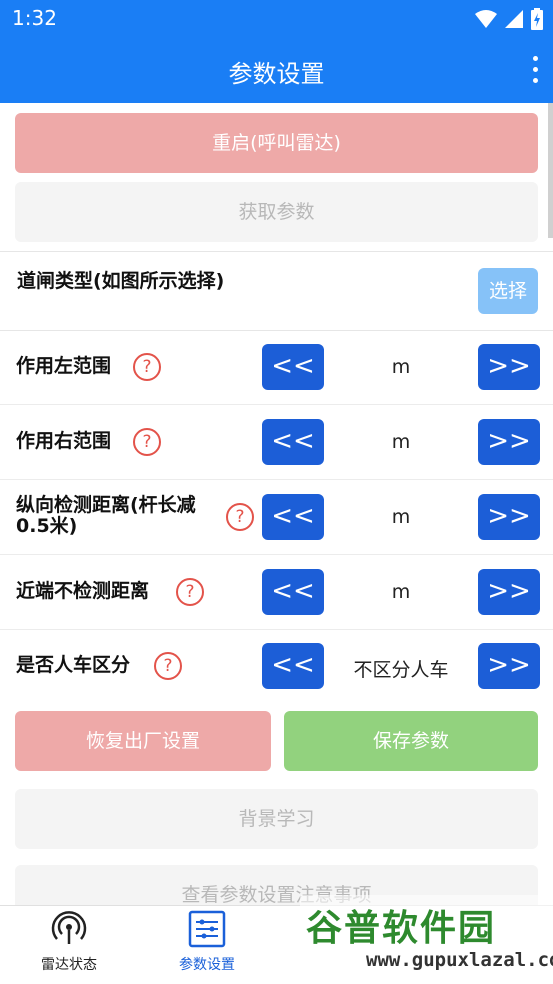 The height and width of the screenshot is (984, 553). What do you see at coordinates (508, 291) in the screenshot?
I see `gate-type-select-button: 选择` at bounding box center [508, 291].